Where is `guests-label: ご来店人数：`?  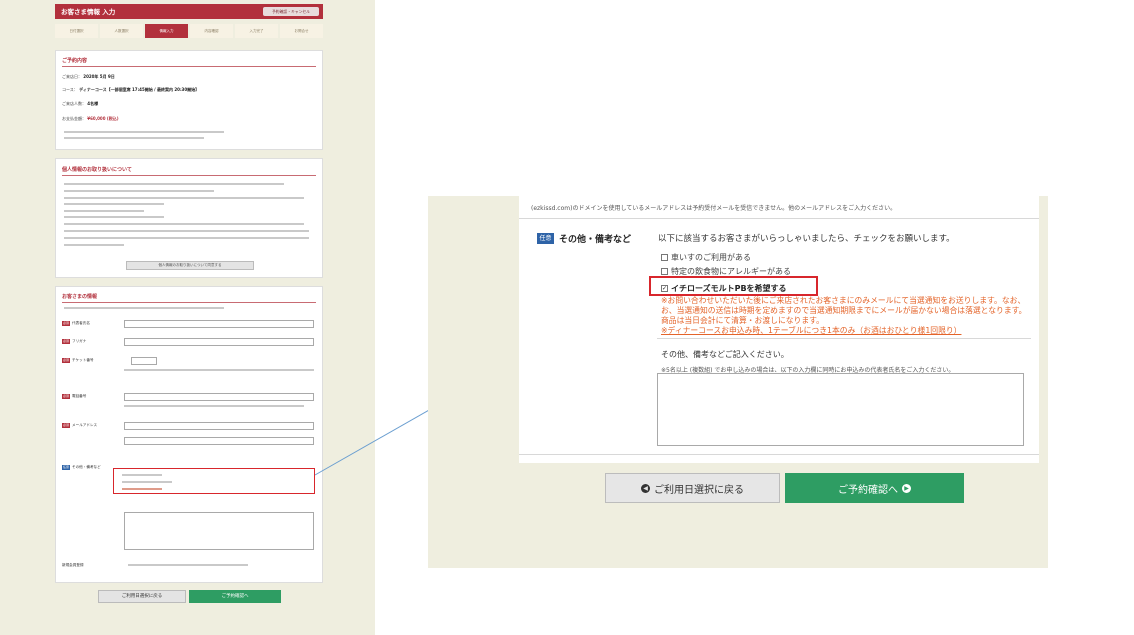 guests-label: ご来店人数： is located at coordinates (74, 103).